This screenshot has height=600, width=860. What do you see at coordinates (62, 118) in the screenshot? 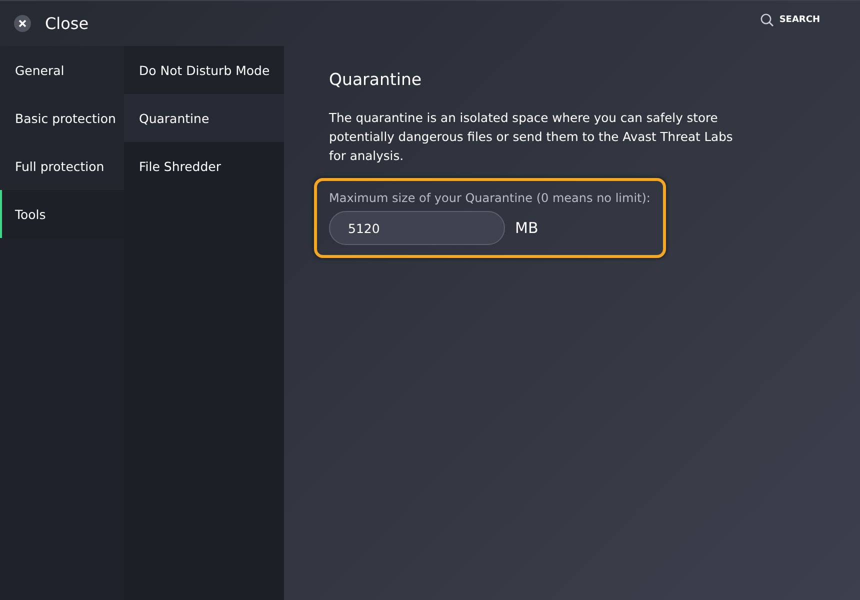
I see `category-tab: Basic protection` at bounding box center [62, 118].